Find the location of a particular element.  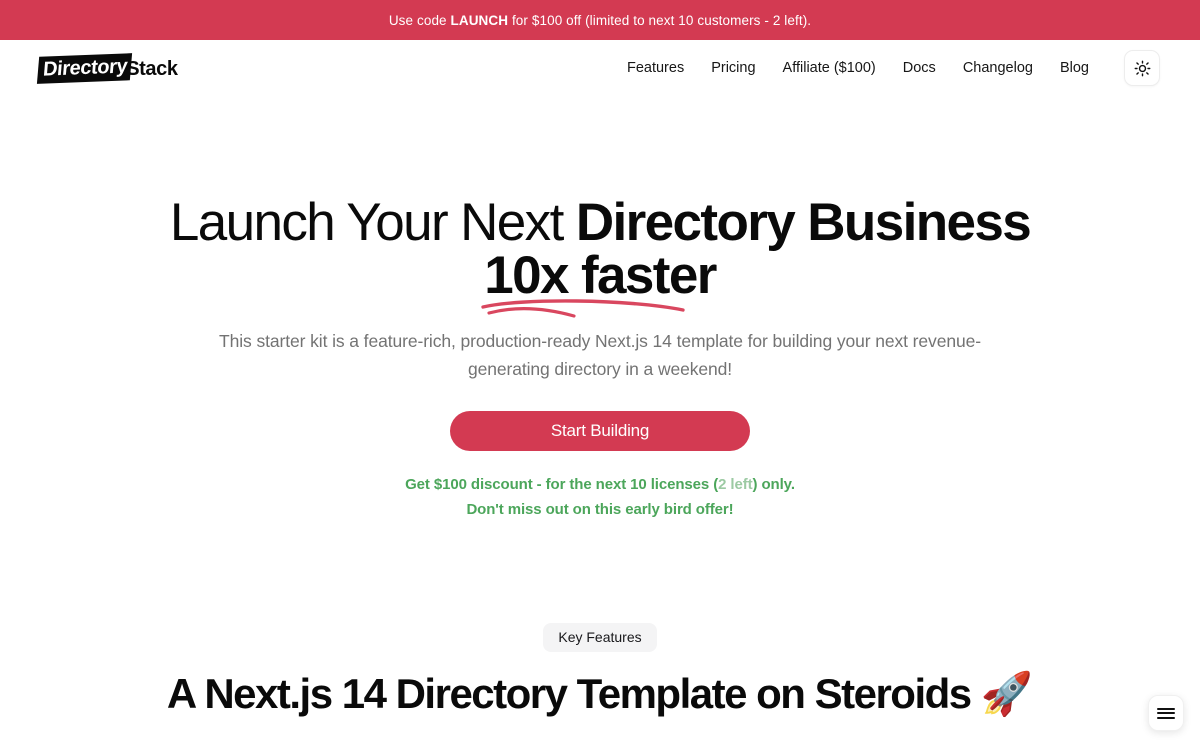

hero-title-bold-secondary: 10x faster is located at coordinates (600, 275).